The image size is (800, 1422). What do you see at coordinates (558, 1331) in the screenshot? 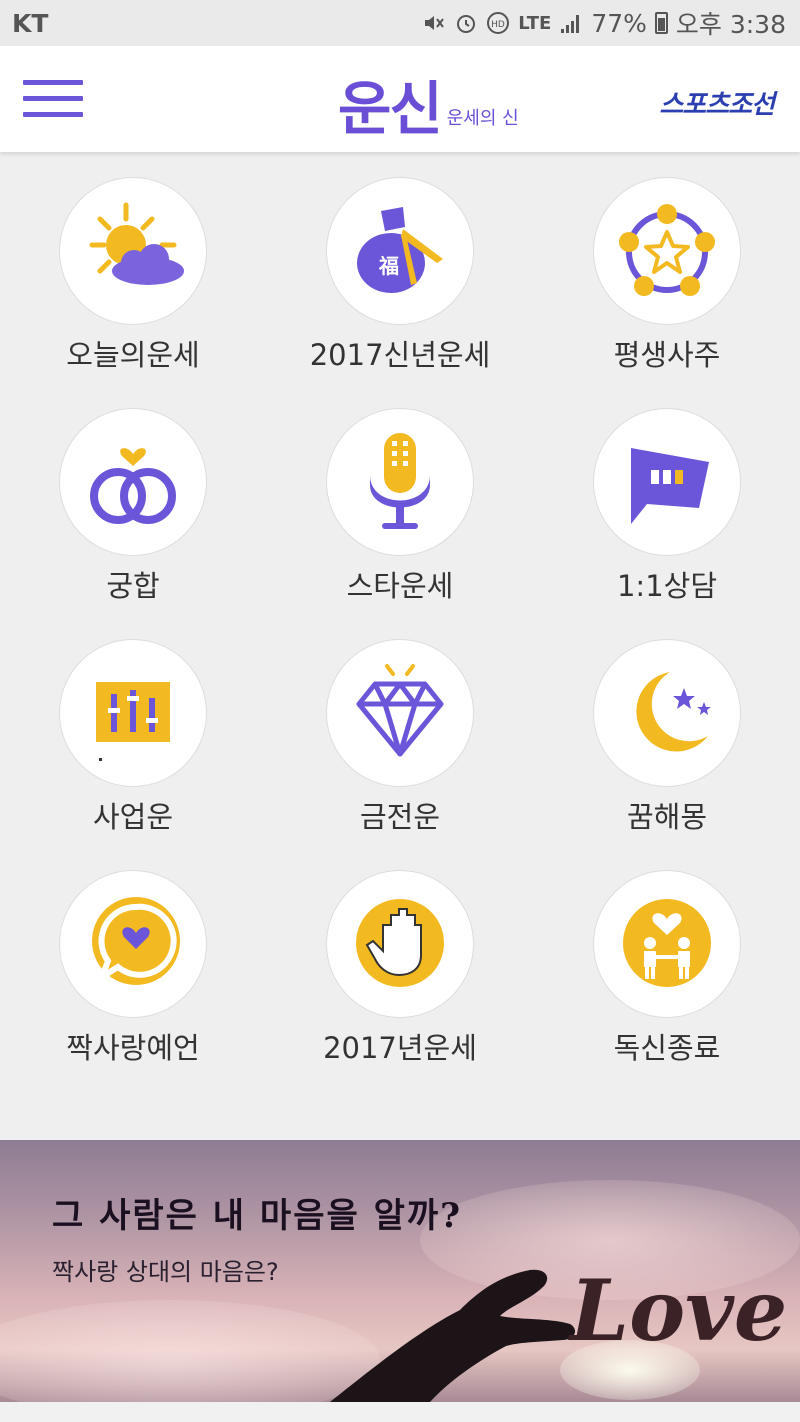
I see `hand-love-illustration: Love` at bounding box center [558, 1331].